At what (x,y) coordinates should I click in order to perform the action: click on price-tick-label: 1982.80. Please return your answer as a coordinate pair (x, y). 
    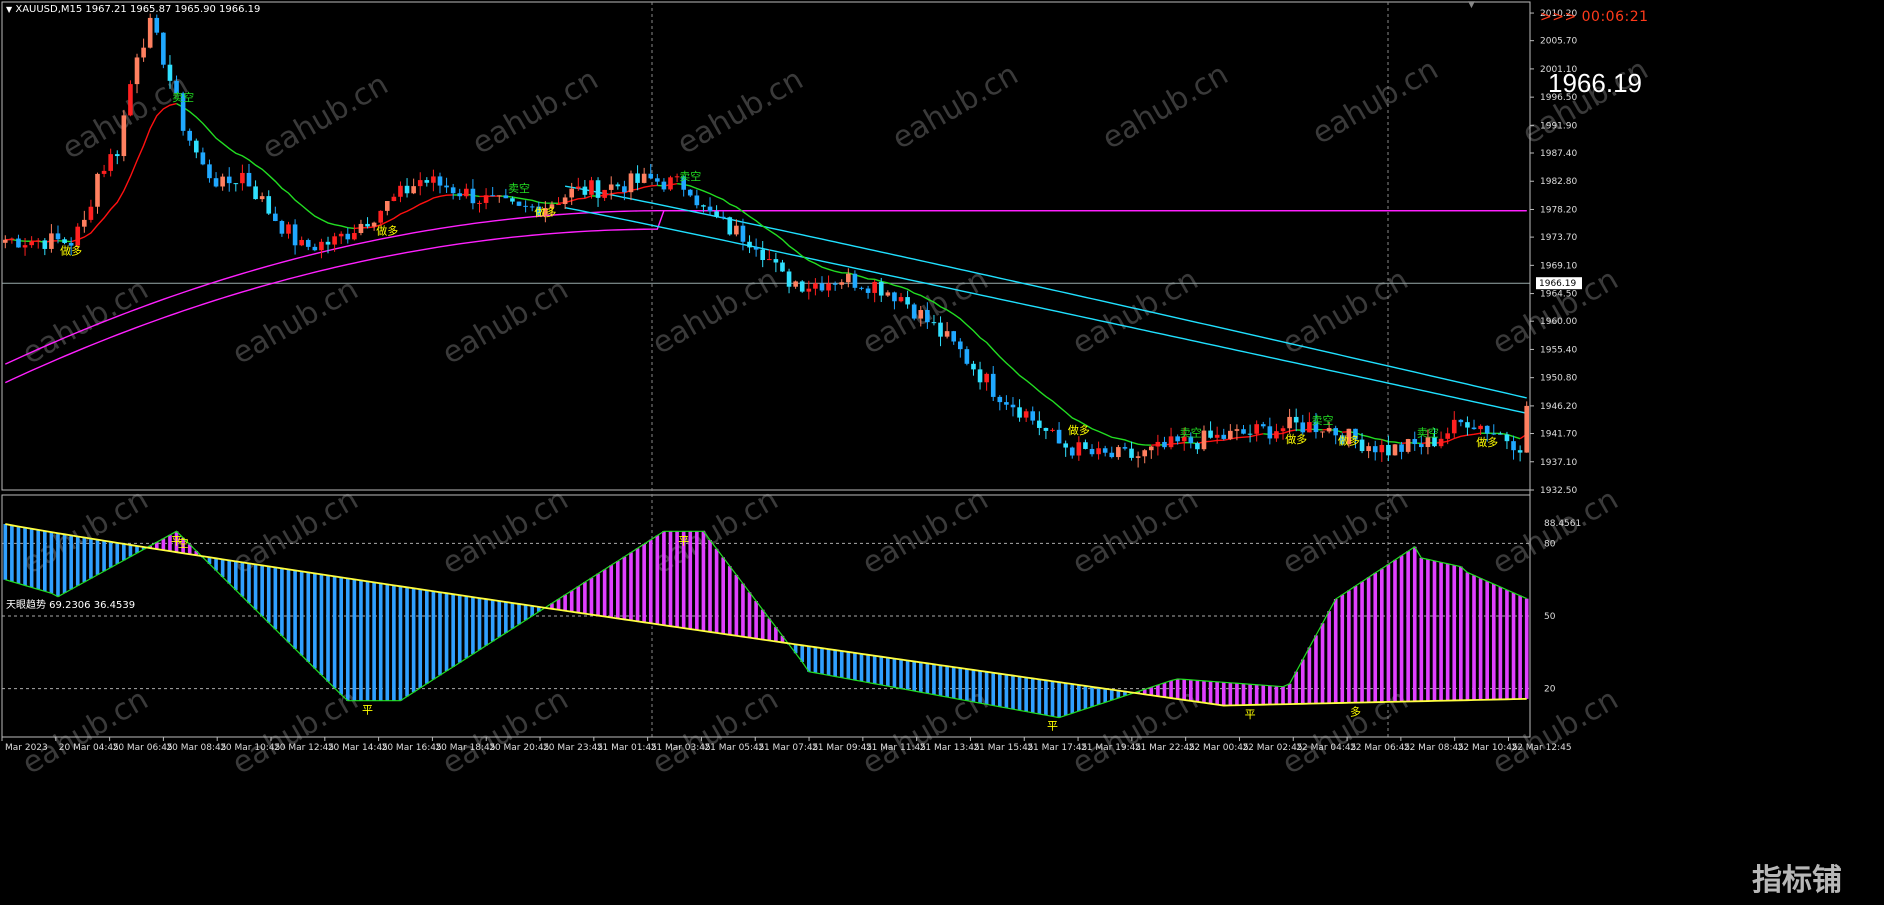
    Looking at the image, I should click on (1558, 182).